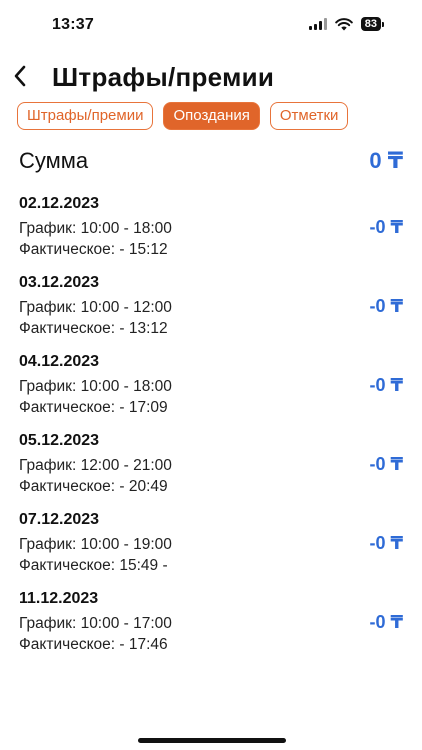 This screenshot has height=750, width=422. Describe the element at coordinates (59, 203) in the screenshot. I see `record-date: 02.12.2023` at that location.